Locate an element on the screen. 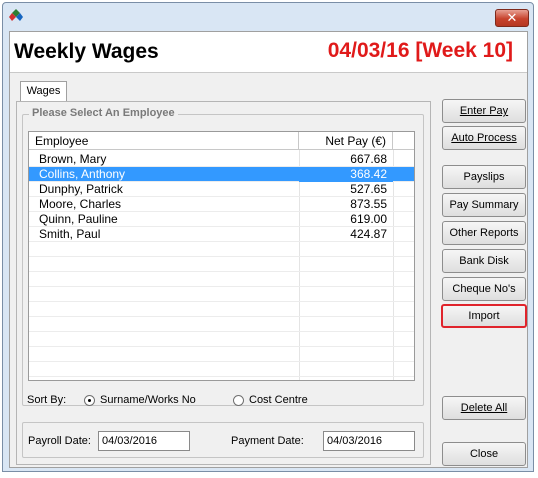  payment-date-input: 04/03/2016 is located at coordinates (369, 441).